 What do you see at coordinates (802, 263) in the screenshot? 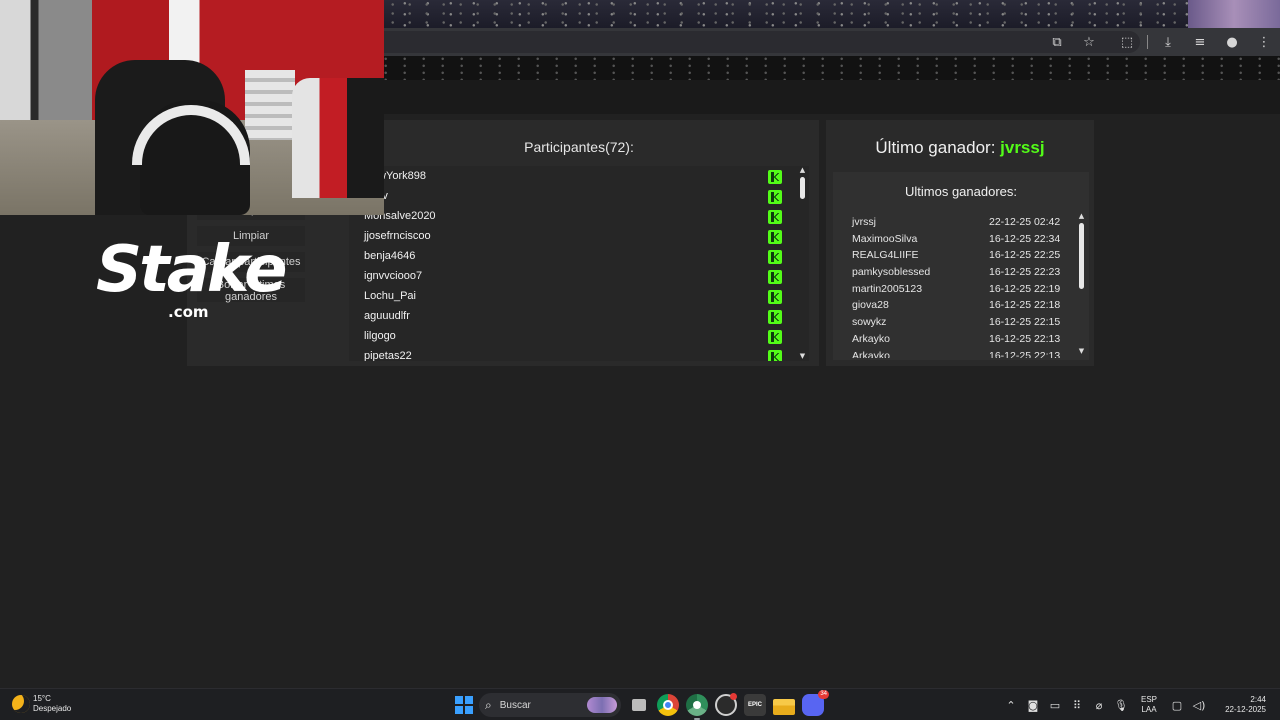
I see `participants-scrollbar: ▲ ▼` at bounding box center [802, 263].